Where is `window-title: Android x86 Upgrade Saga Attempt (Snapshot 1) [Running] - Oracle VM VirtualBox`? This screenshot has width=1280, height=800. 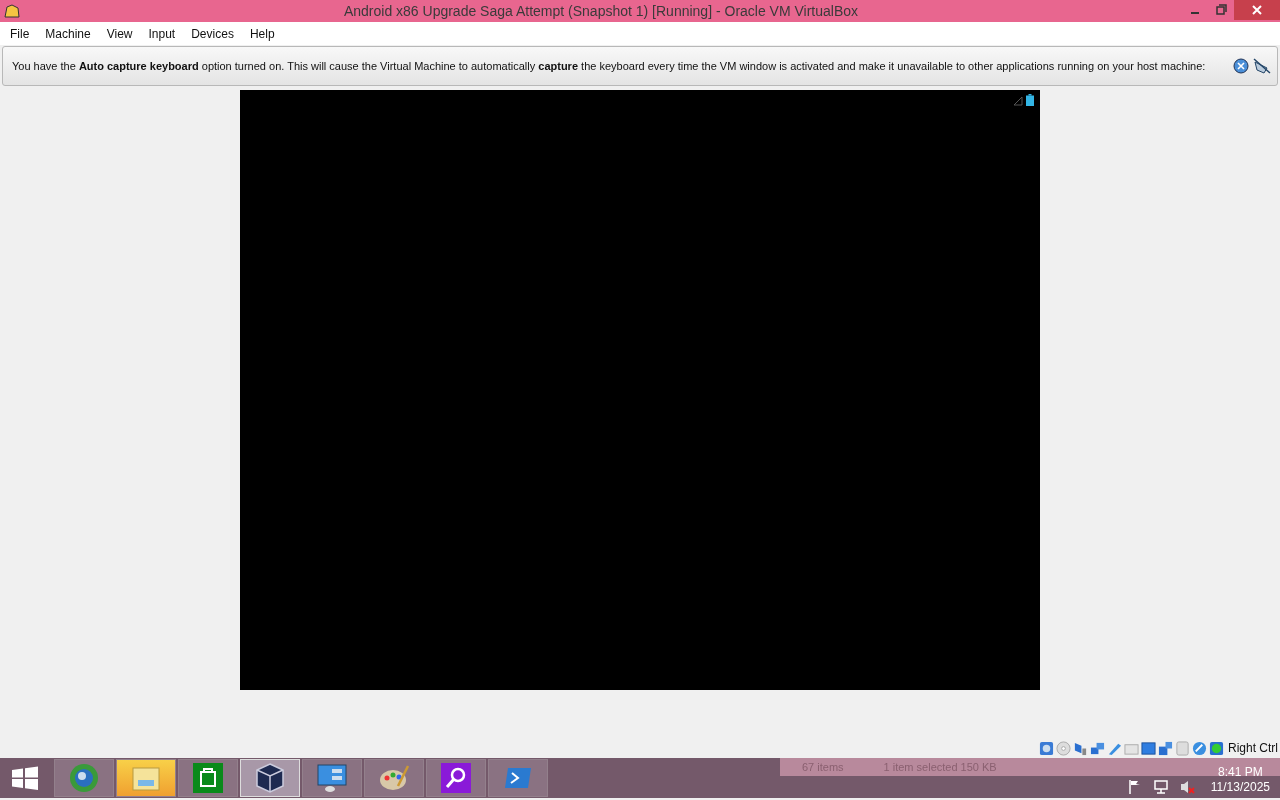
window-title: Android x86 Upgrade Saga Attempt (Snapshot 1) [Running] - Oracle VM VirtualBox is located at coordinates (601, 11).